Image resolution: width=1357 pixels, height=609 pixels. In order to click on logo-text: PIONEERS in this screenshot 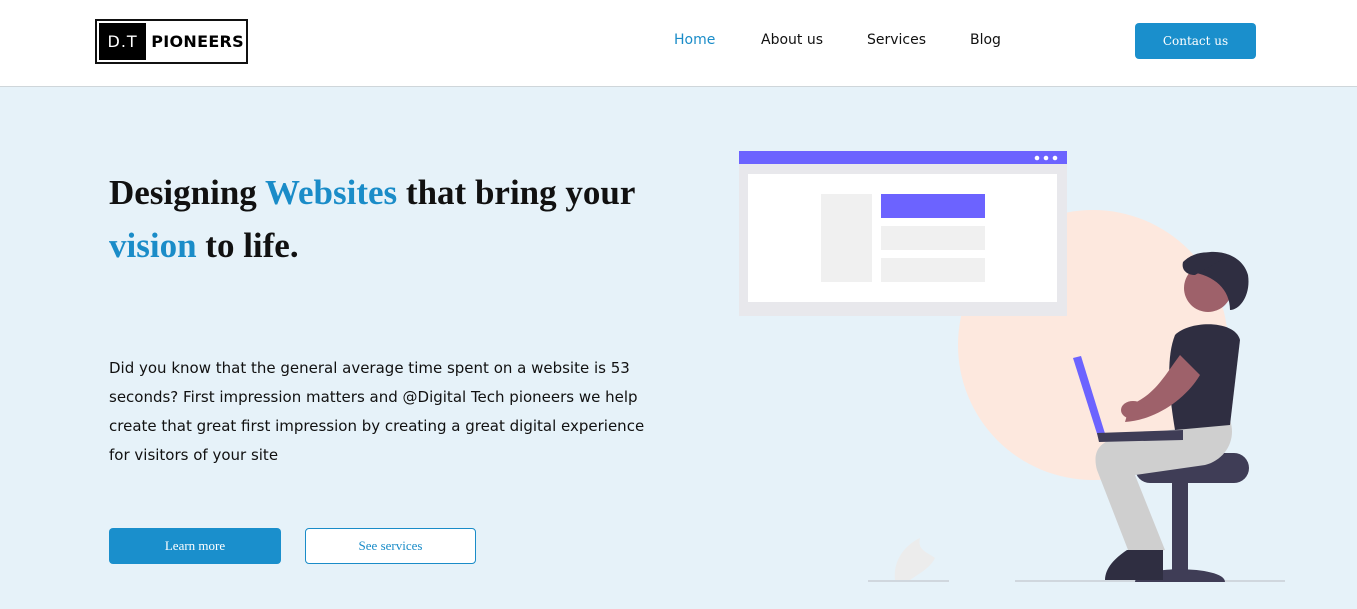, I will do `click(197, 41)`.